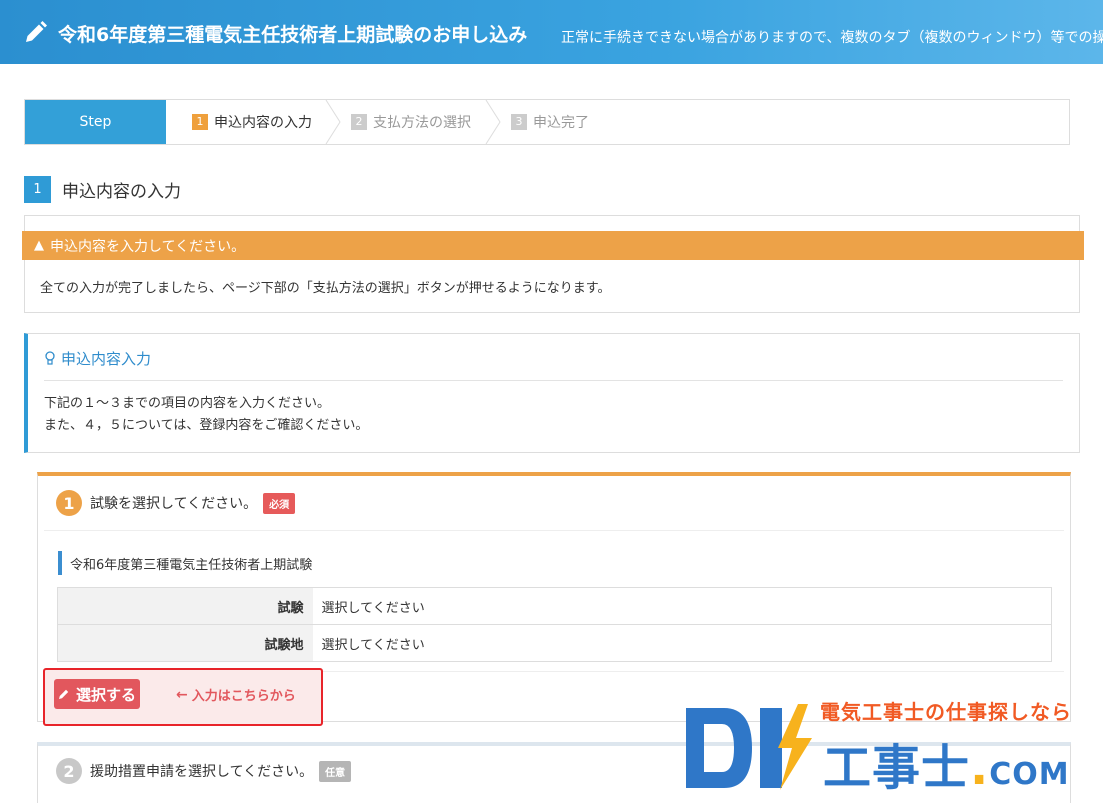 The width and height of the screenshot is (1103, 803). I want to click on warning-title: 申込内容を入力してください。, so click(148, 246).